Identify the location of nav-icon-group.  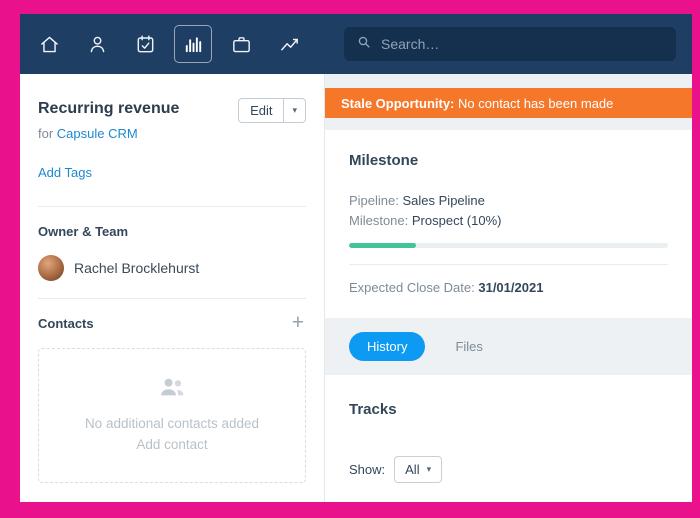
(169, 44).